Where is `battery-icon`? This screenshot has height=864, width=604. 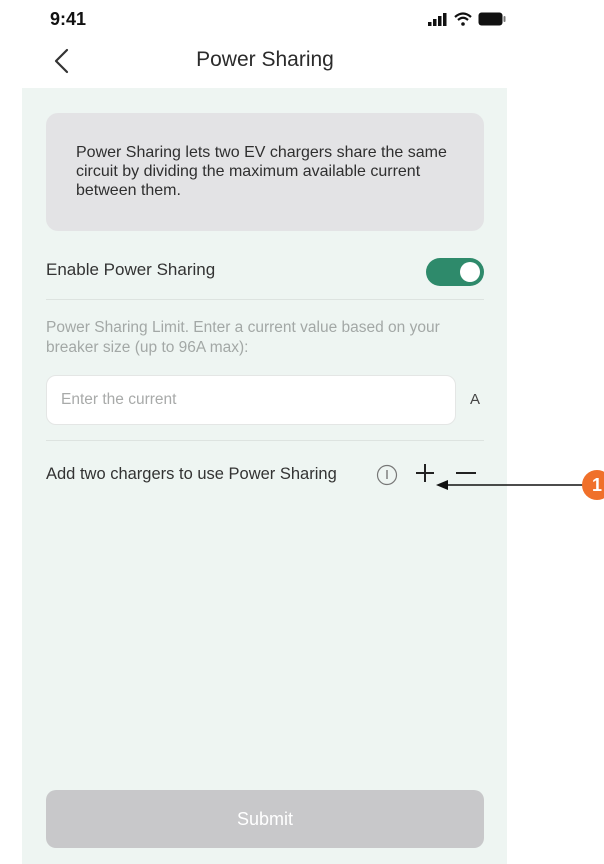 battery-icon is located at coordinates (492, 19).